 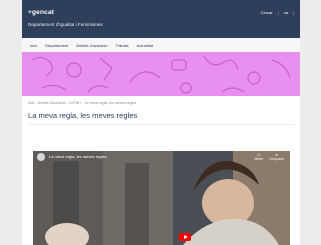 I want to click on video-actions: ◷ Veure ➦ Compartir, so click(x=269, y=157).